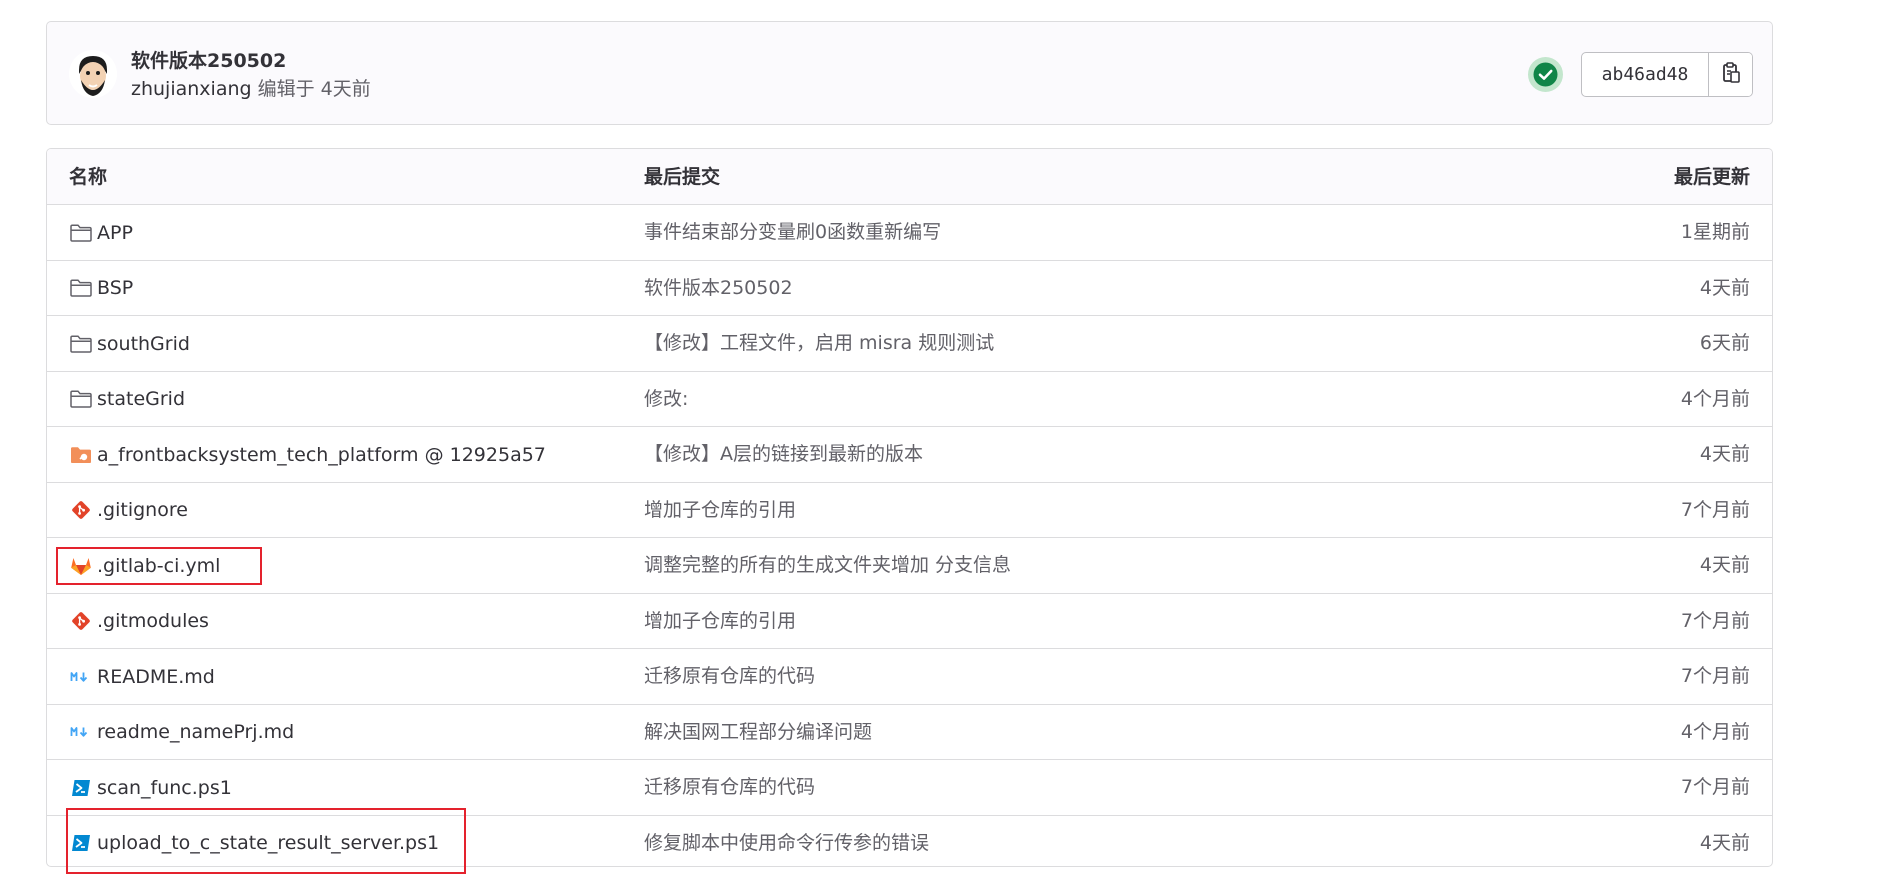 This screenshot has width=1880, height=881. Describe the element at coordinates (142, 510) in the screenshot. I see `file-name: .gitignore` at that location.